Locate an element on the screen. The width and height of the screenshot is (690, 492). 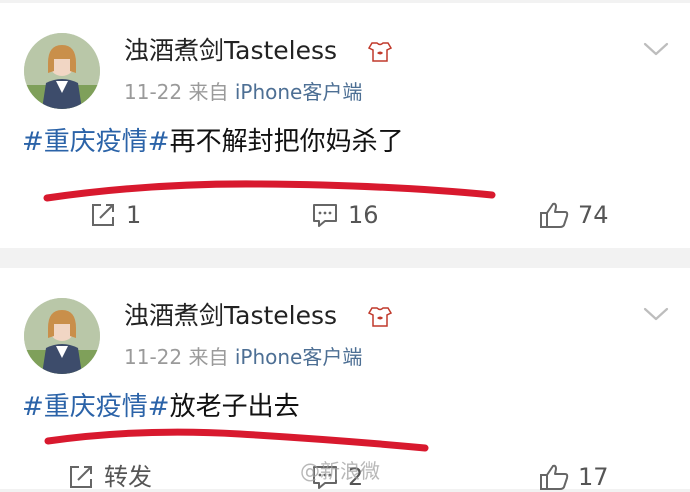
post-content: #重庆疫情#放老子出去 is located at coordinates (161, 407).